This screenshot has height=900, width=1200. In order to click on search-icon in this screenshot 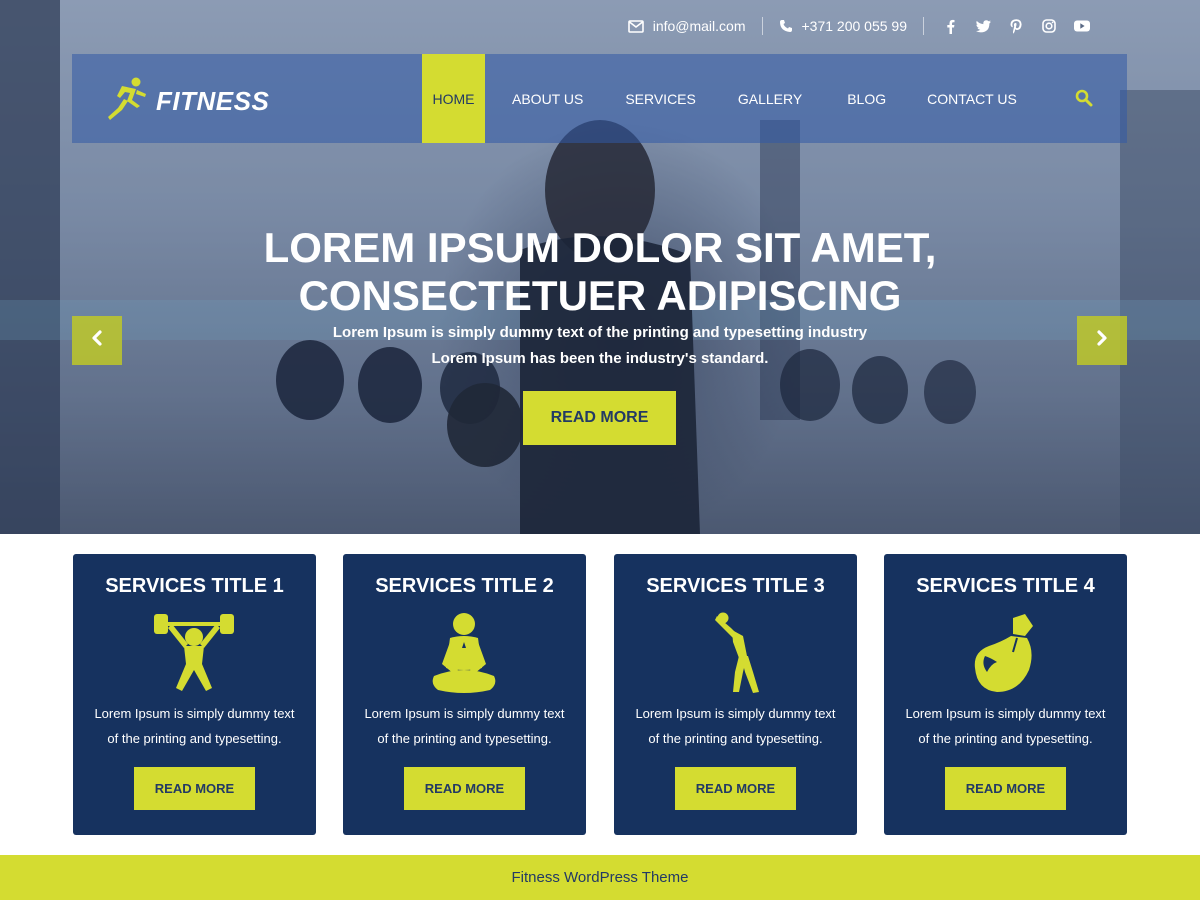, I will do `click(1084, 98)`.